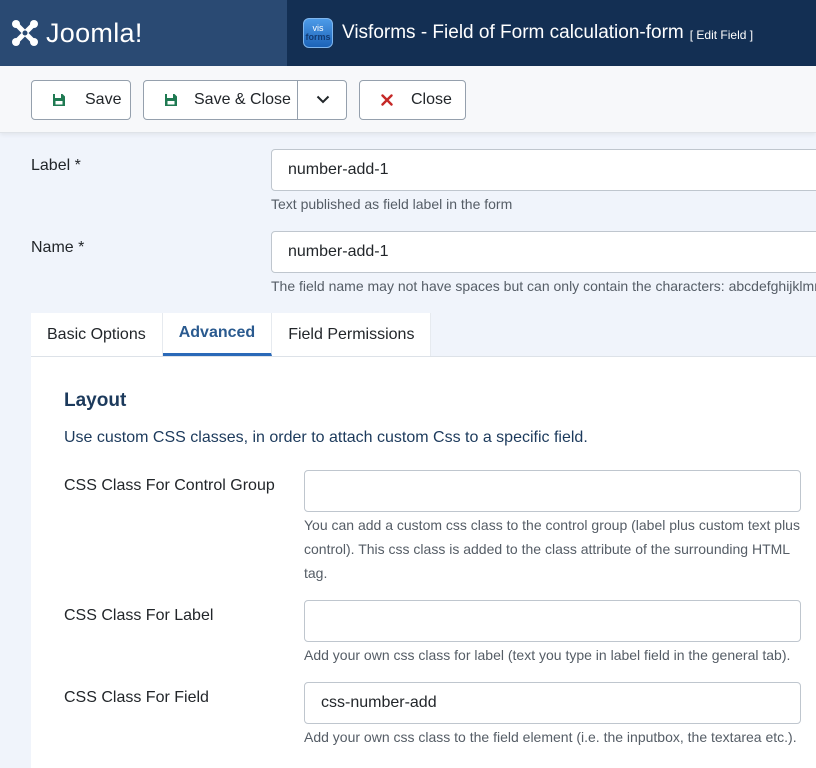 This screenshot has width=816, height=768. I want to click on visforms-component-icon: vis forms, so click(318, 33).